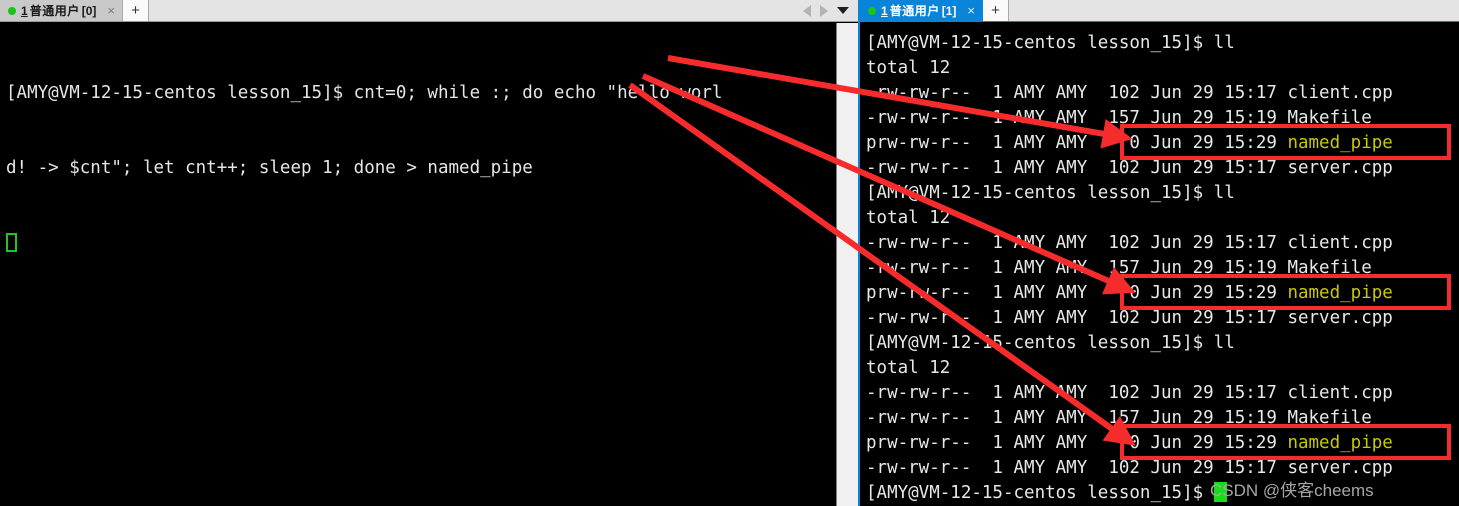 This screenshot has height=506, width=1459. Describe the element at coordinates (824, 10) in the screenshot. I see `next-tab-arrow-icon` at that location.